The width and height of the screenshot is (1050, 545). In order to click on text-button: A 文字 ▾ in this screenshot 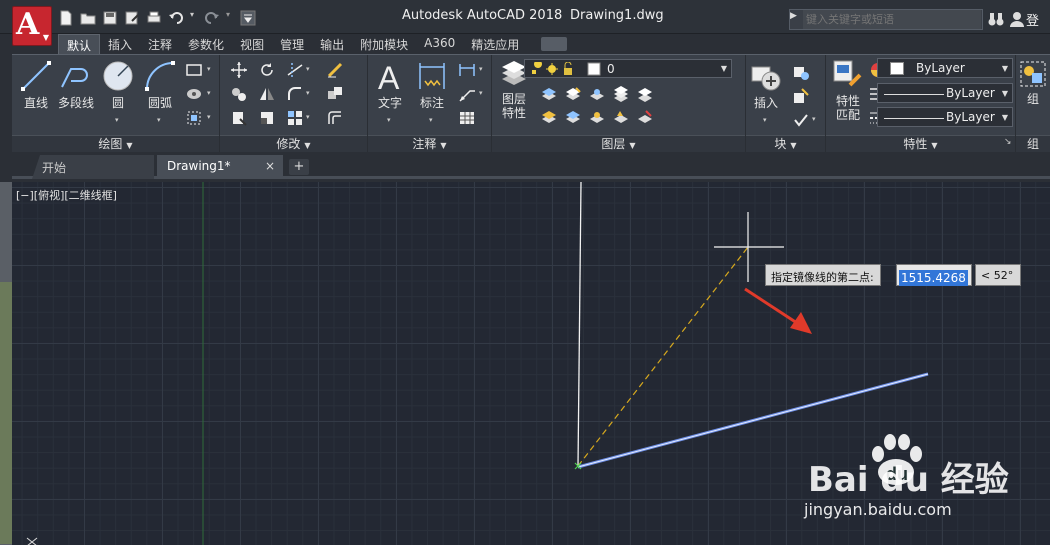, I will do `click(390, 91)`.